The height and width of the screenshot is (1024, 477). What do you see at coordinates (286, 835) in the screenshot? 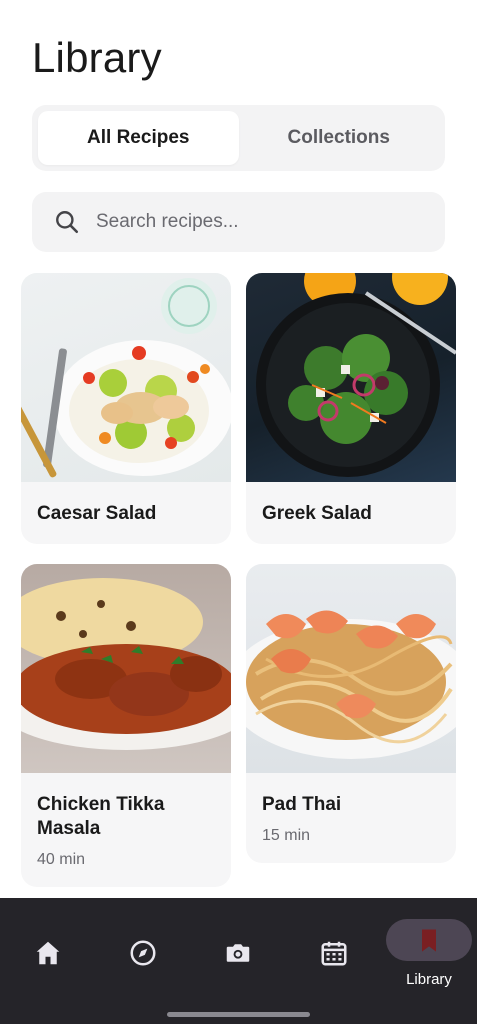
I see `recipe-time: 15 min` at bounding box center [286, 835].